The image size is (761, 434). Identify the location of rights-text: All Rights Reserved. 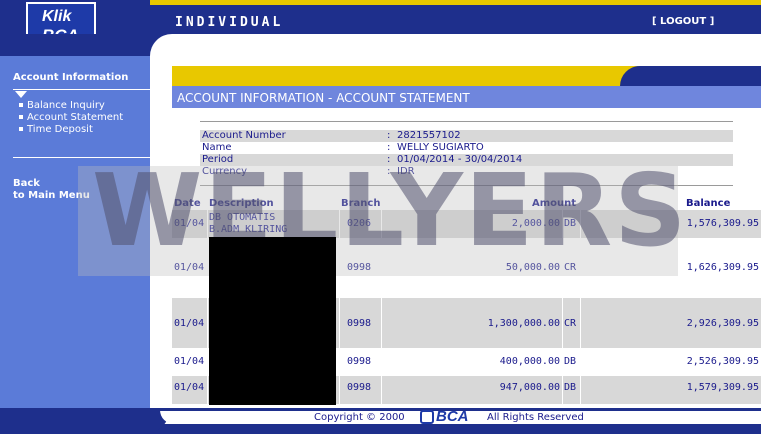
(535, 417).